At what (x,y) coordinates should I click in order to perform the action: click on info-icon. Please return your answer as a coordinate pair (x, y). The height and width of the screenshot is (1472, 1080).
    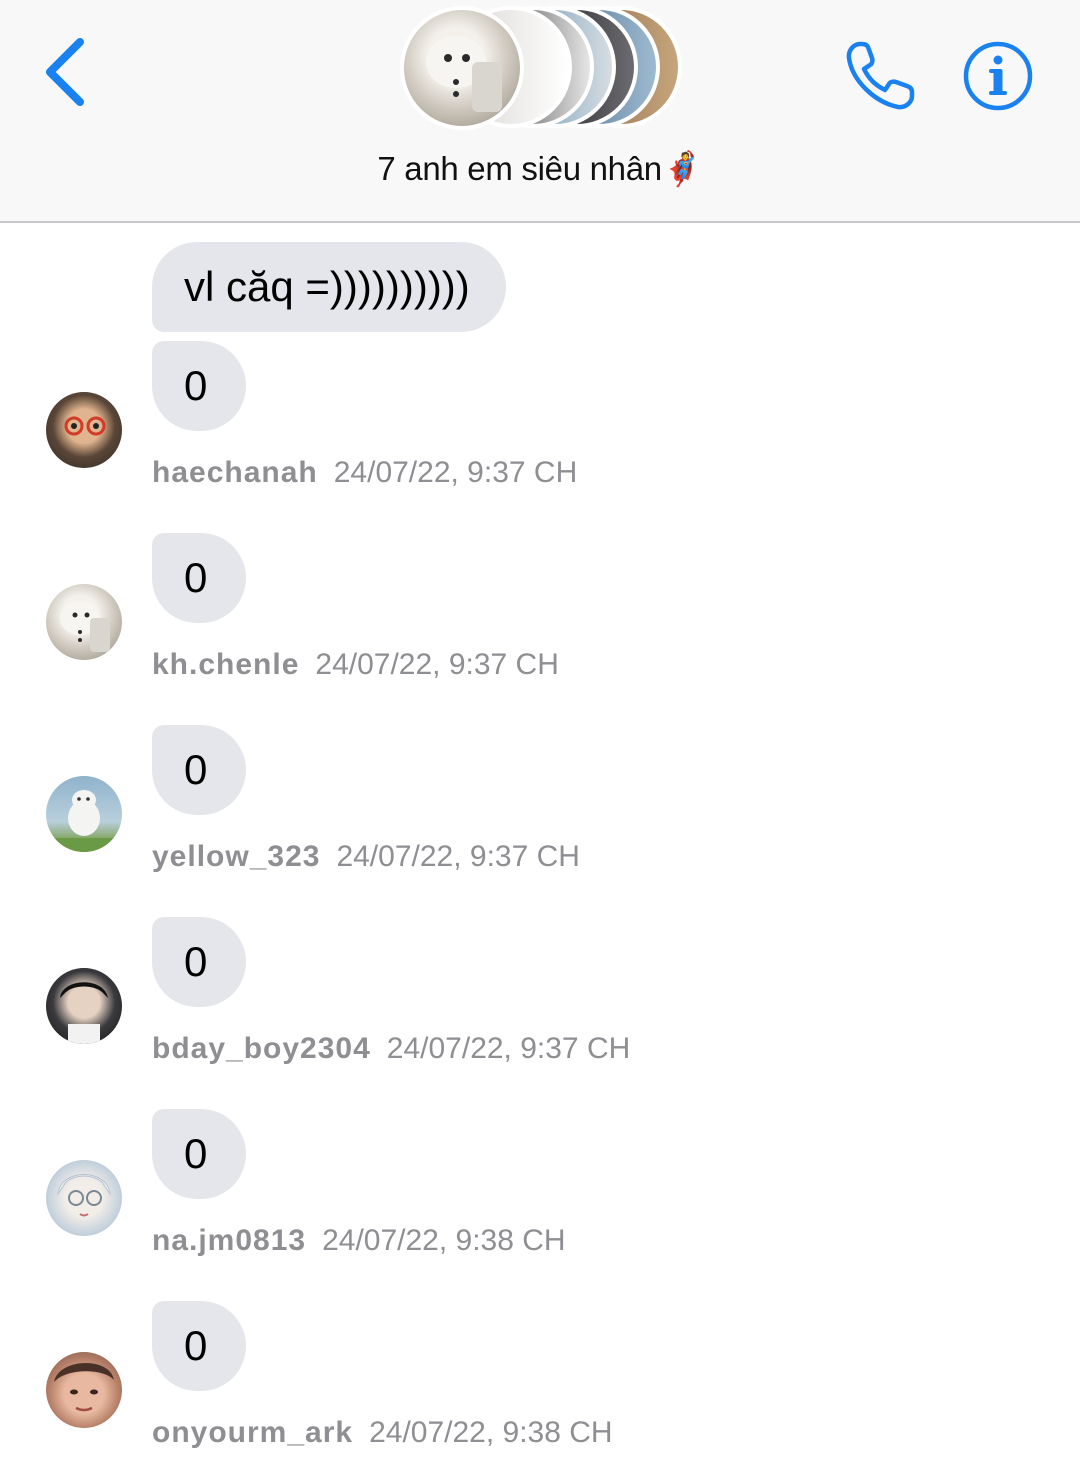
    Looking at the image, I should click on (998, 76).